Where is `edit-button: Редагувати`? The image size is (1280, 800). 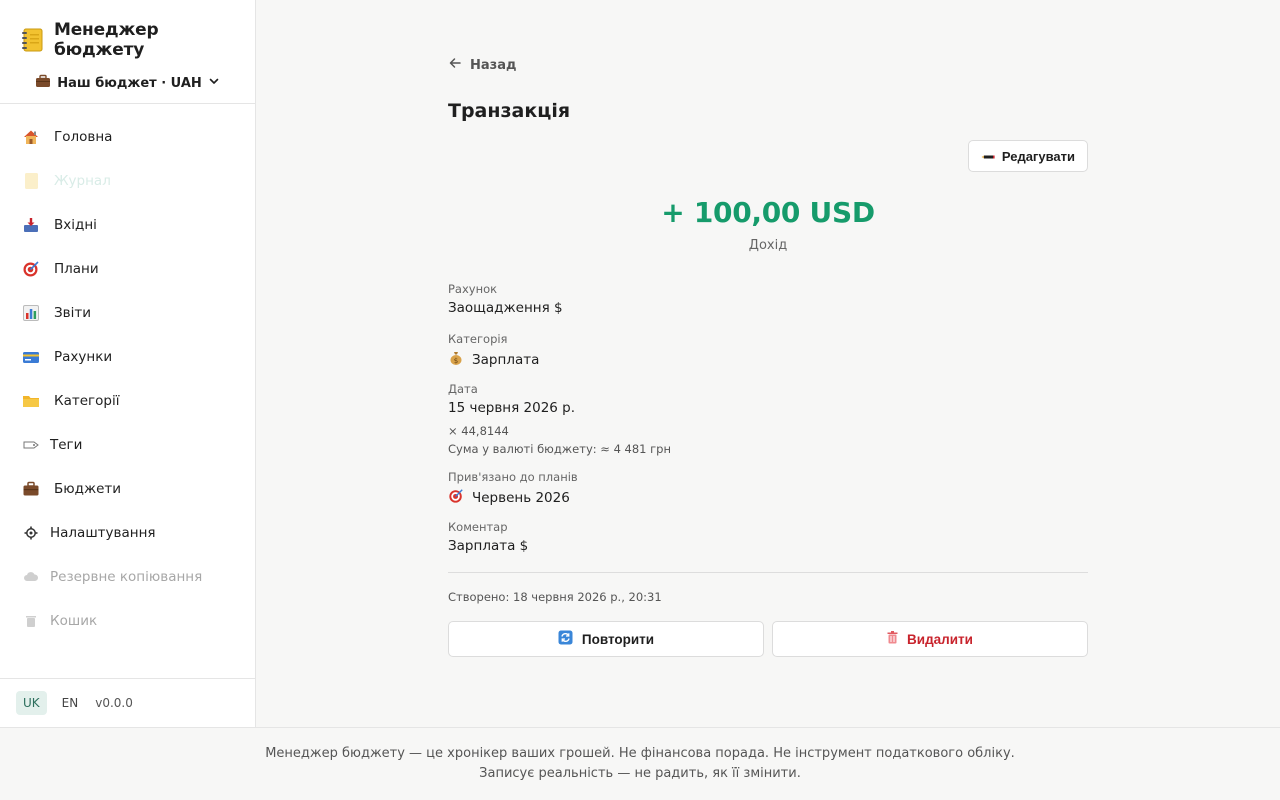
edit-button: Редагувати is located at coordinates (1027, 156).